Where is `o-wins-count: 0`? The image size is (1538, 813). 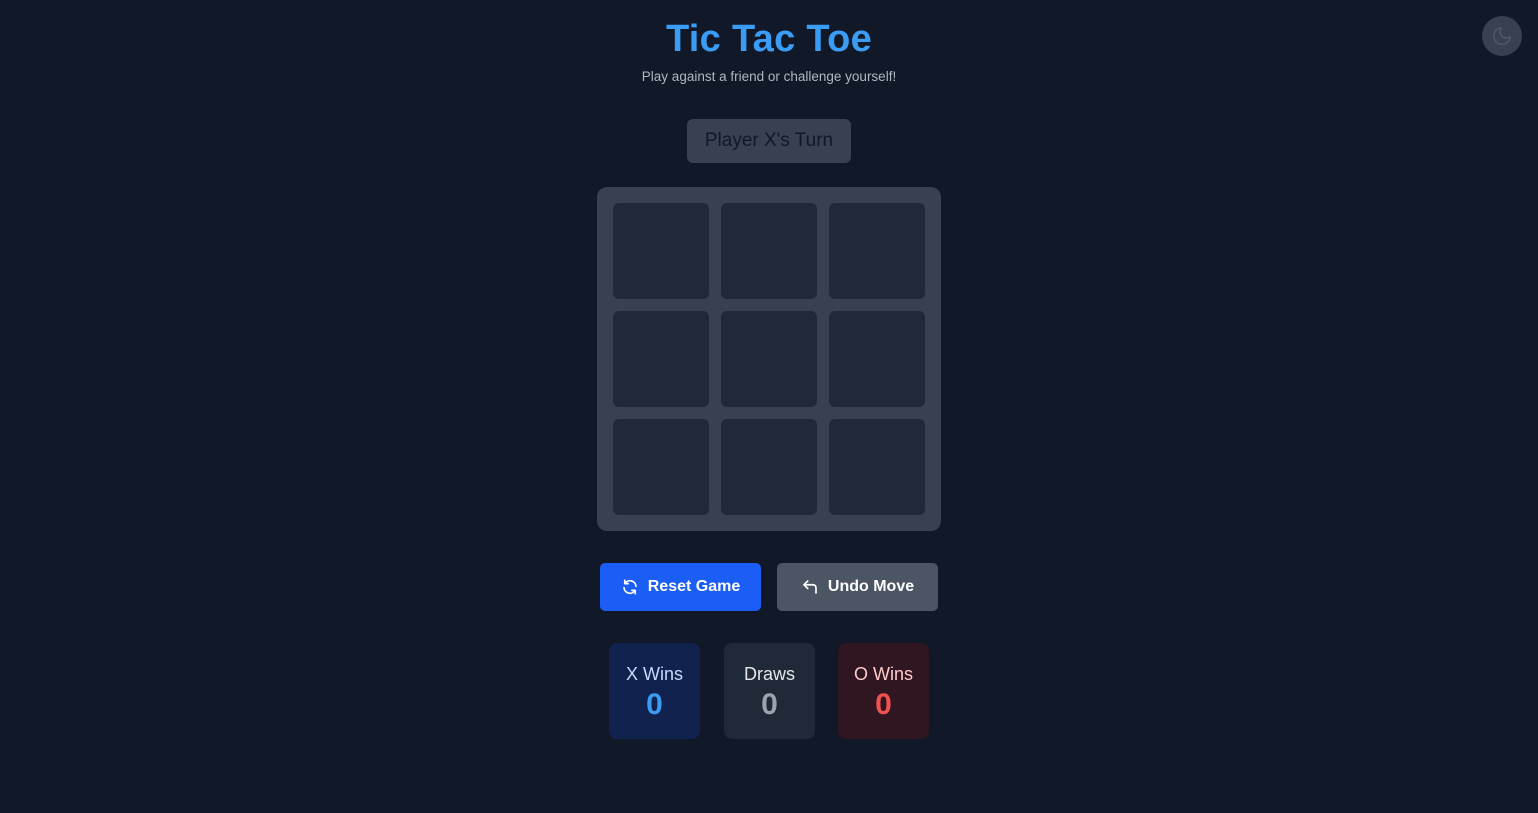 o-wins-count: 0 is located at coordinates (883, 704).